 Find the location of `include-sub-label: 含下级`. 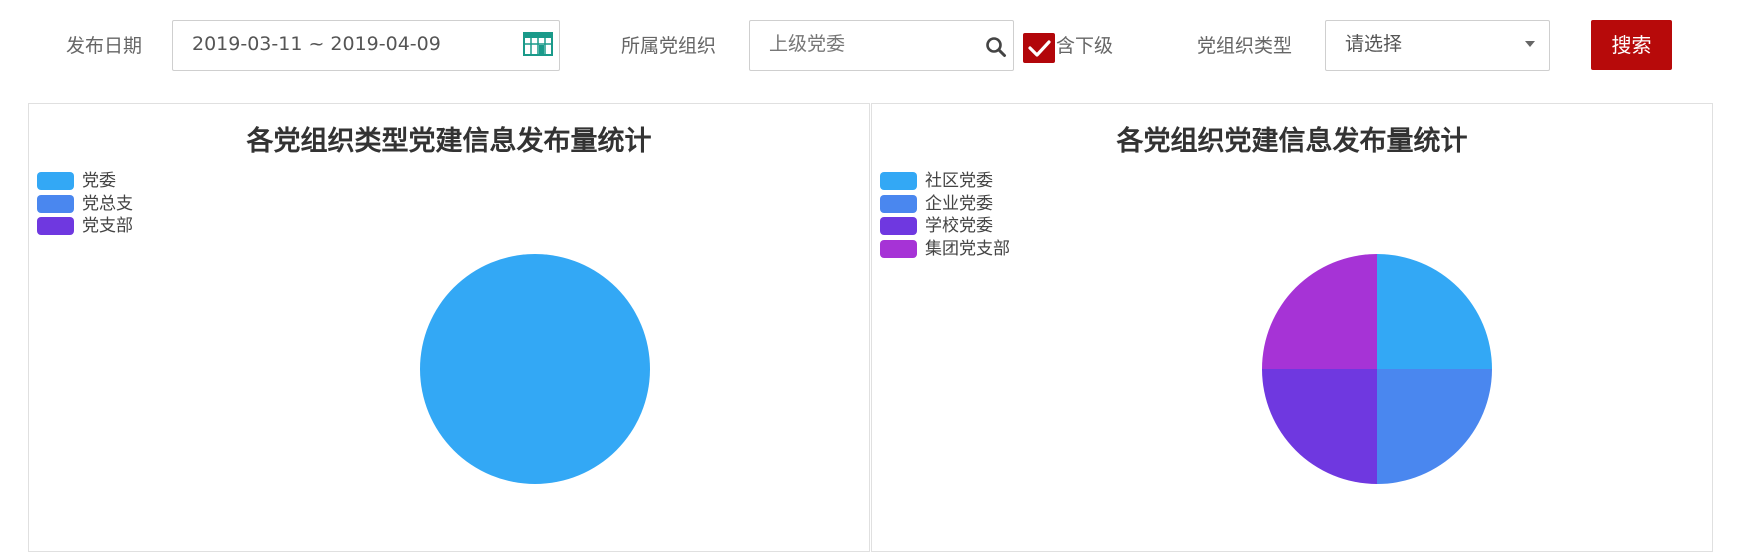

include-sub-label: 含下级 is located at coordinates (1085, 46).